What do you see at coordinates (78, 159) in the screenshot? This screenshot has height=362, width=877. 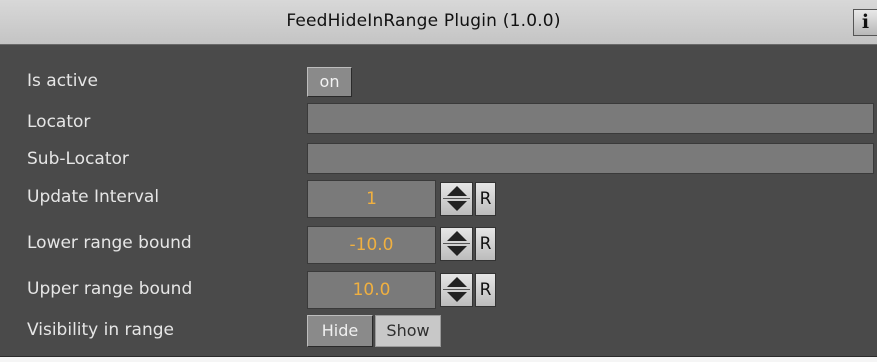 I see `sub-locator-label: Sub-Locator` at bounding box center [78, 159].